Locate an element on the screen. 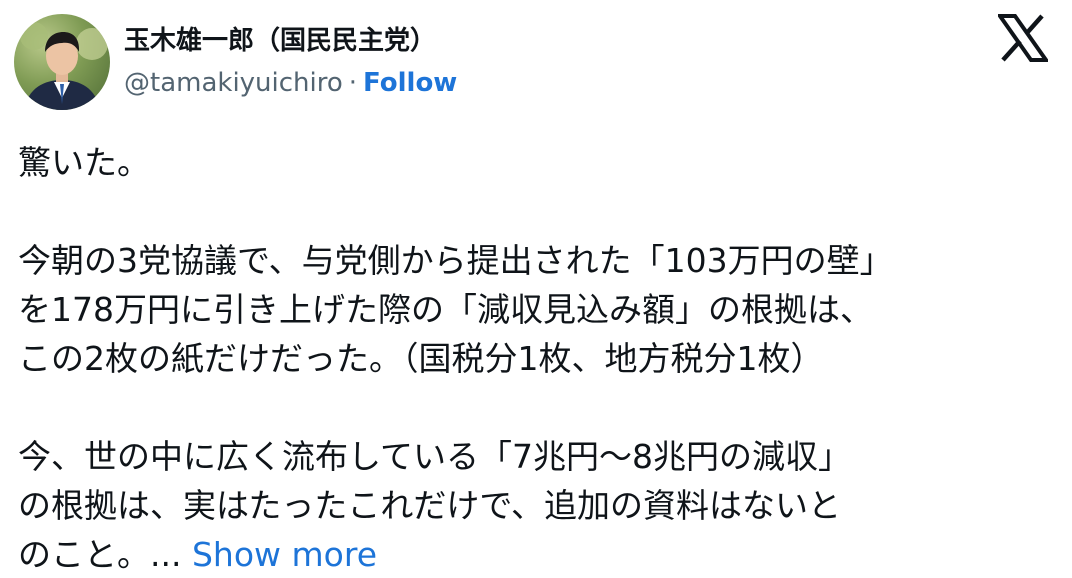 This screenshot has height=578, width=1072. author-handle: @tamakiyuichiro is located at coordinates (233, 83).